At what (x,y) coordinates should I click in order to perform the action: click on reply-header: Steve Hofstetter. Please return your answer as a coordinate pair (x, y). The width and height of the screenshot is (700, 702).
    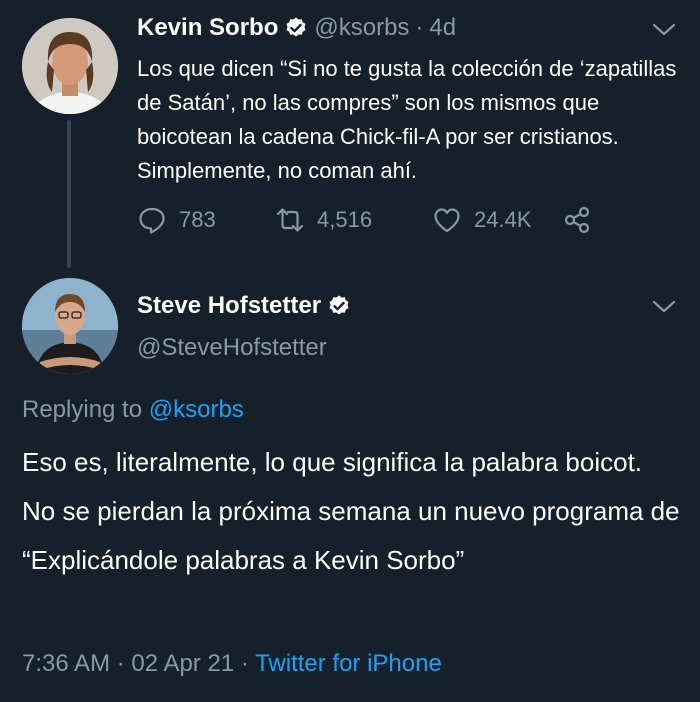
    Looking at the image, I should click on (247, 306).